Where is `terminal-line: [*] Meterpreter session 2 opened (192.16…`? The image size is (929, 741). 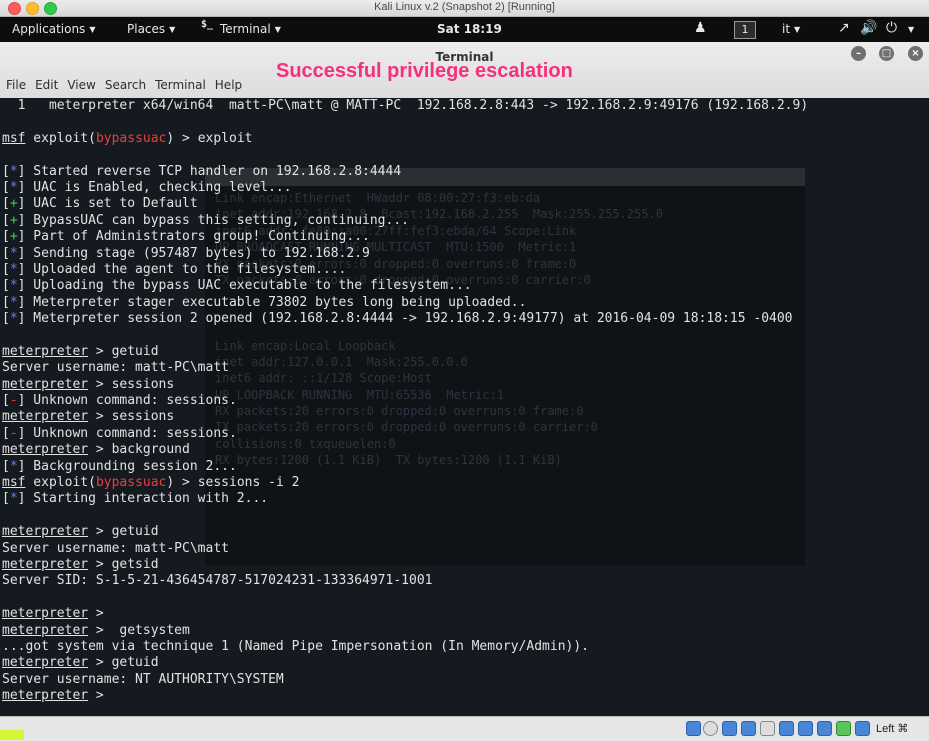
terminal-line: [*] Meterpreter session 2 opened (192.16… is located at coordinates (405, 319).